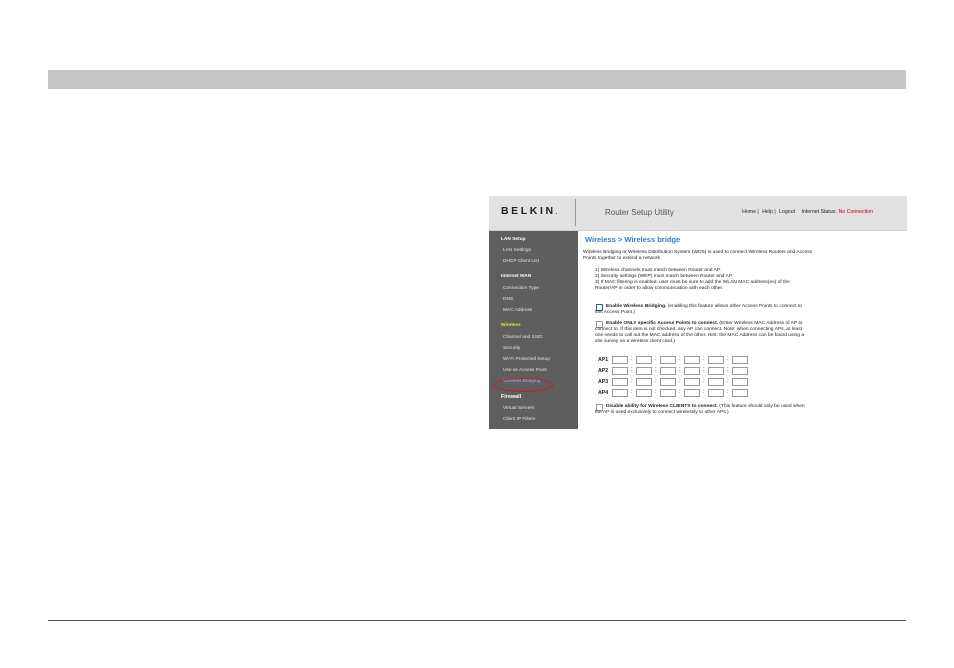 The width and height of the screenshot is (954, 668). Describe the element at coordinates (511, 325) in the screenshot. I see `sidebar-heading-wireless: Wireless` at that location.